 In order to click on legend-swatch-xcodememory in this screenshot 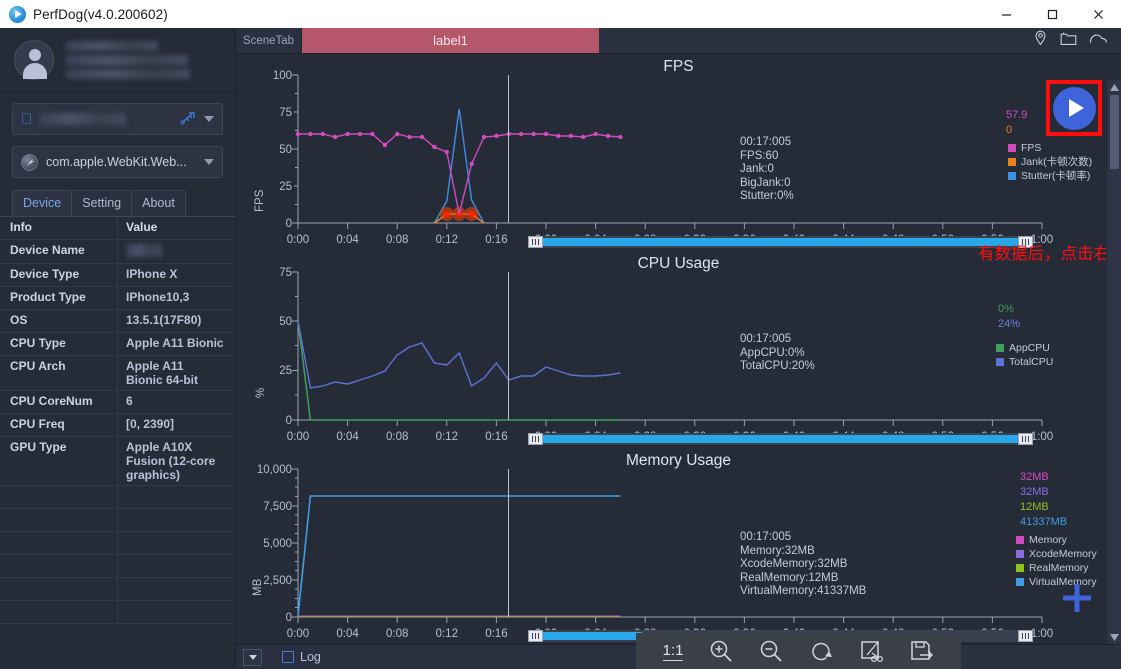, I will do `click(1020, 554)`.